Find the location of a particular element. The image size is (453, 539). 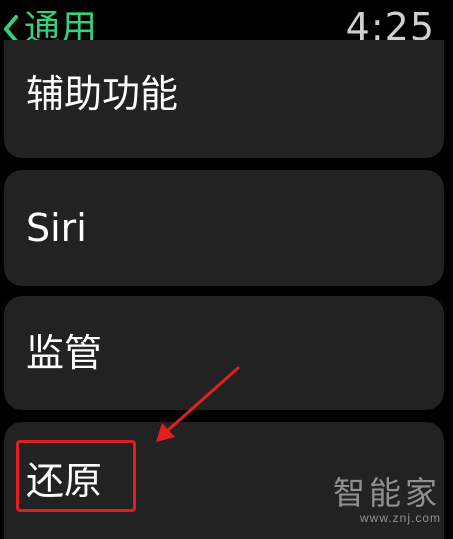

list-item-label: 辅助功能 is located at coordinates (102, 94).